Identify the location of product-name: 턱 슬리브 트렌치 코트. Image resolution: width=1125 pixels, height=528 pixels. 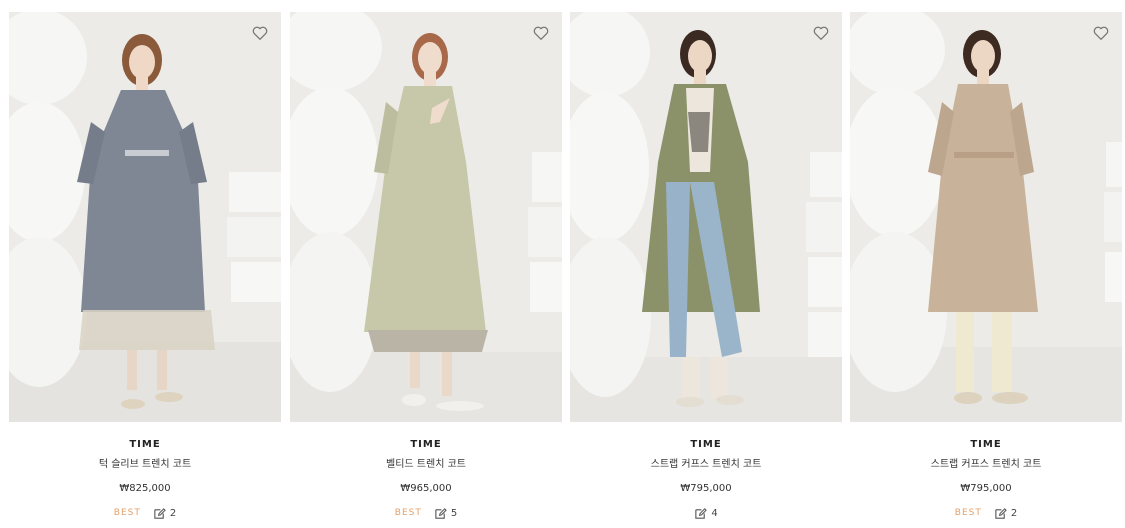
(145, 465).